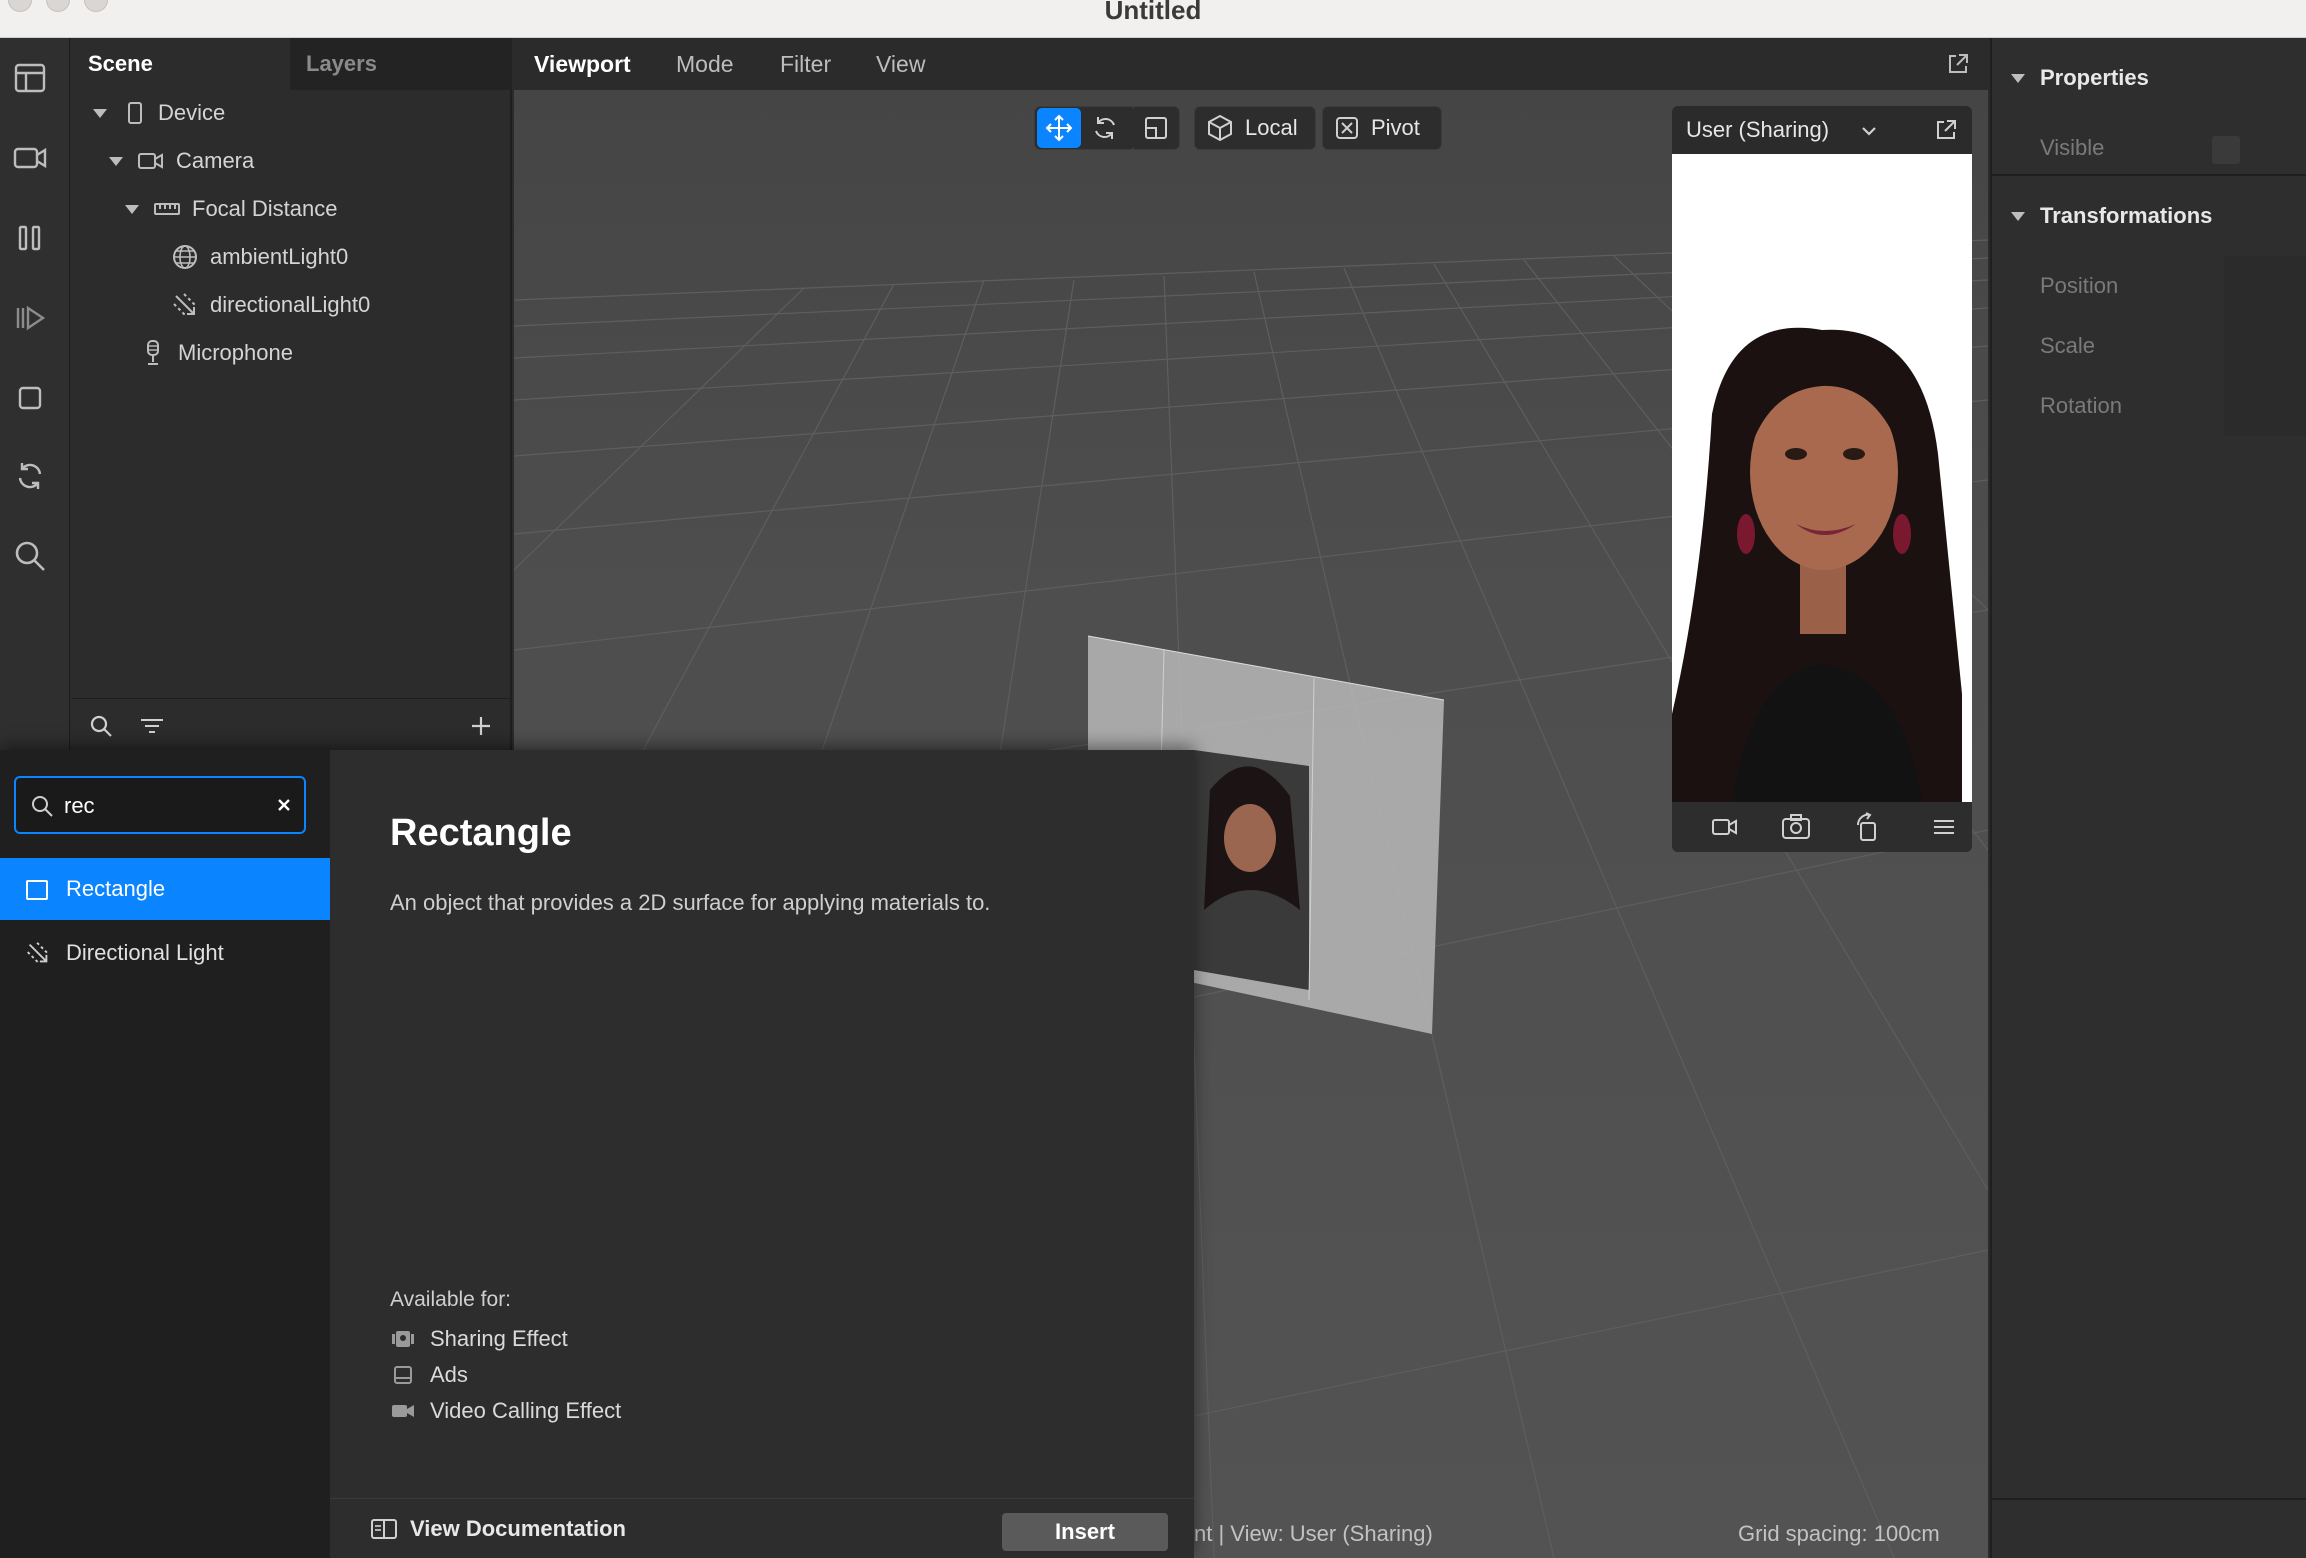  What do you see at coordinates (1313, 1533) in the screenshot?
I see `status-view-text: nt | View: User (Sharing)` at bounding box center [1313, 1533].